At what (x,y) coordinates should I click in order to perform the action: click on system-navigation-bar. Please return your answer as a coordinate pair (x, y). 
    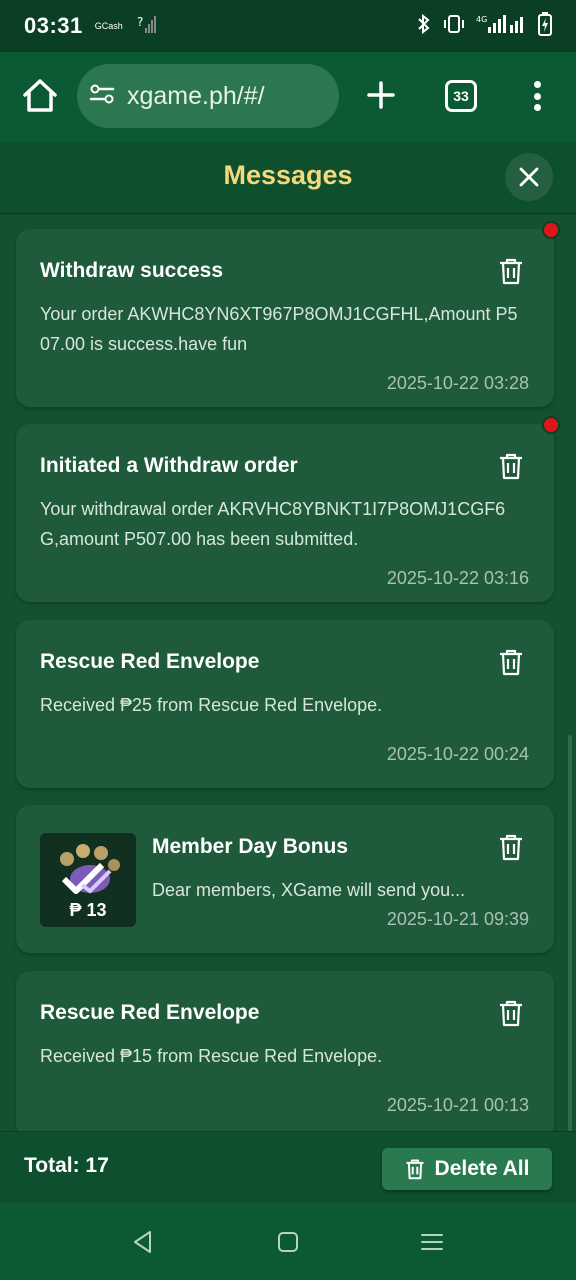
    Looking at the image, I should click on (288, 1241).